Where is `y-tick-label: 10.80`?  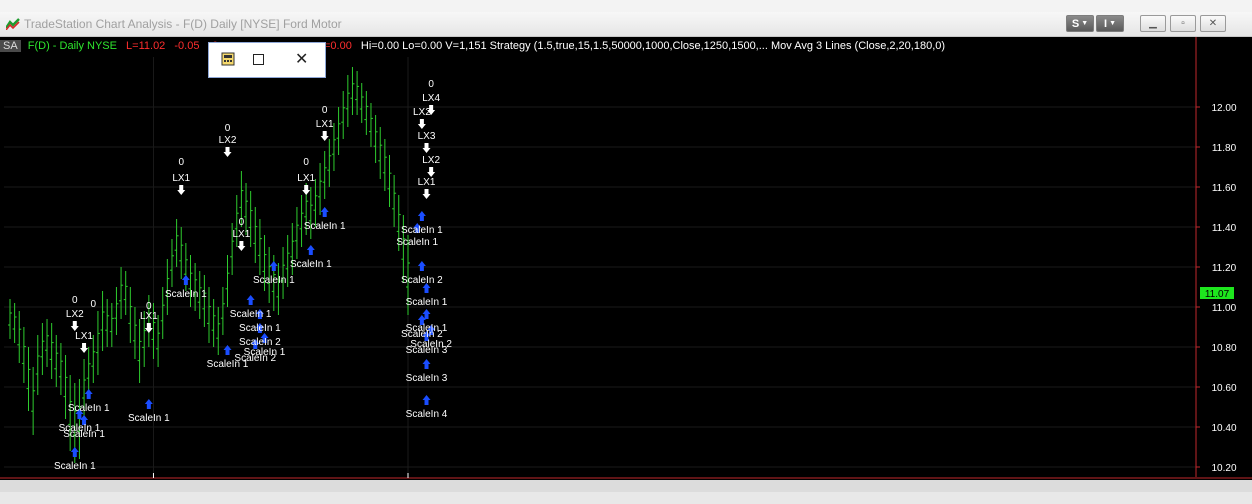
y-tick-label: 10.80 is located at coordinates (1223, 348).